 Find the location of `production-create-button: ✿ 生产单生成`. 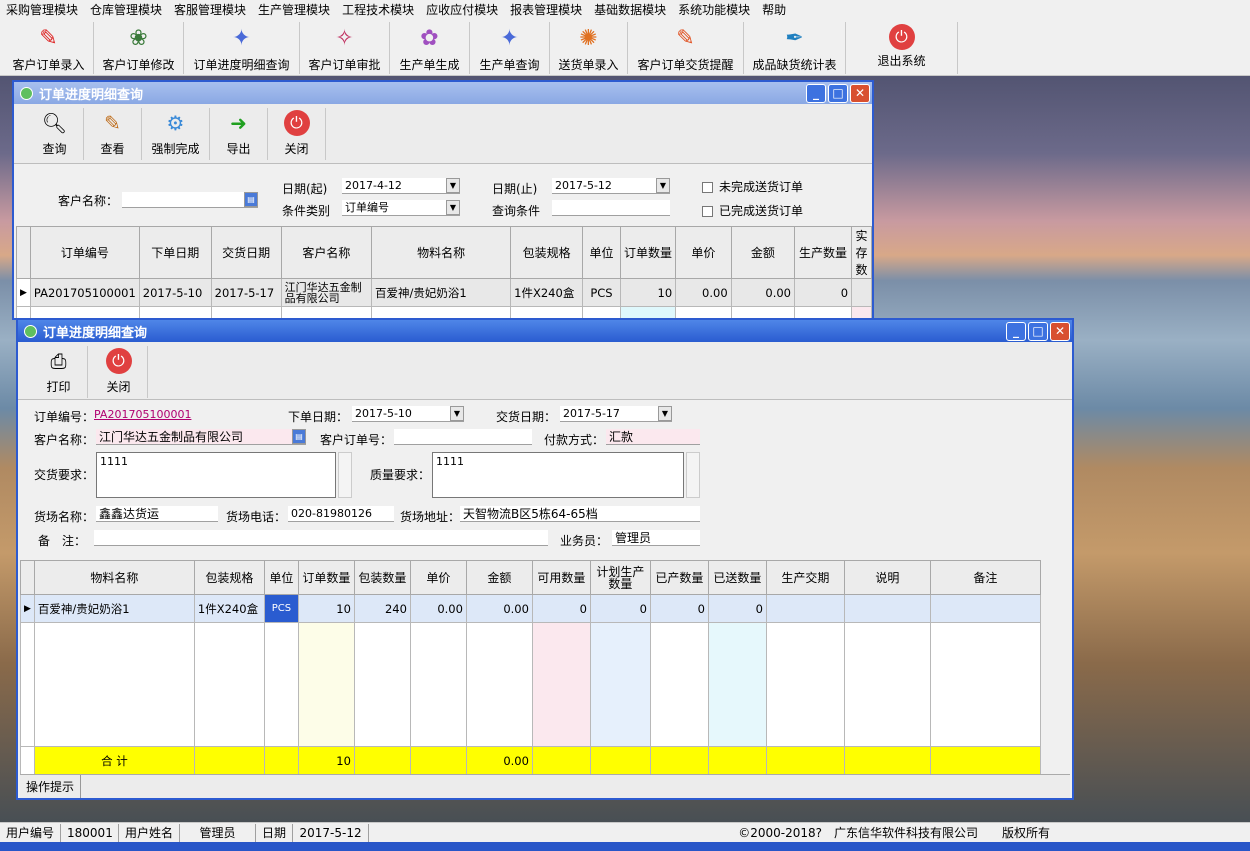

production-create-button: ✿ 生产单生成 is located at coordinates (430, 48).